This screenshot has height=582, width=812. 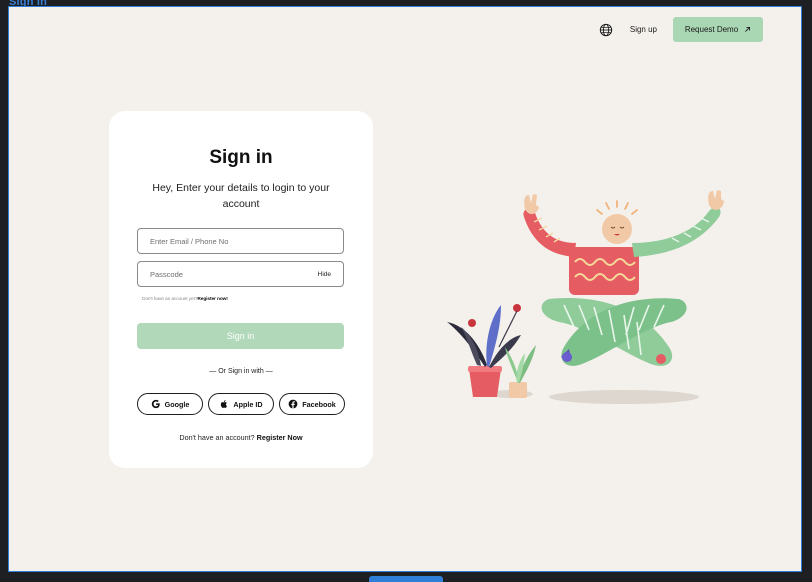 What do you see at coordinates (324, 274) in the screenshot?
I see `hide-password-toggle: Hide` at bounding box center [324, 274].